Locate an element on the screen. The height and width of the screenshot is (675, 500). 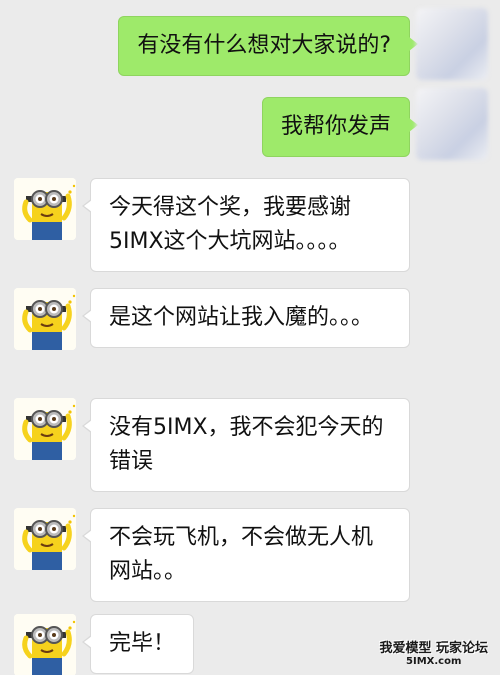
message-text: 不会玩飞机，不会做无人机网站。。 is located at coordinates (241, 554).